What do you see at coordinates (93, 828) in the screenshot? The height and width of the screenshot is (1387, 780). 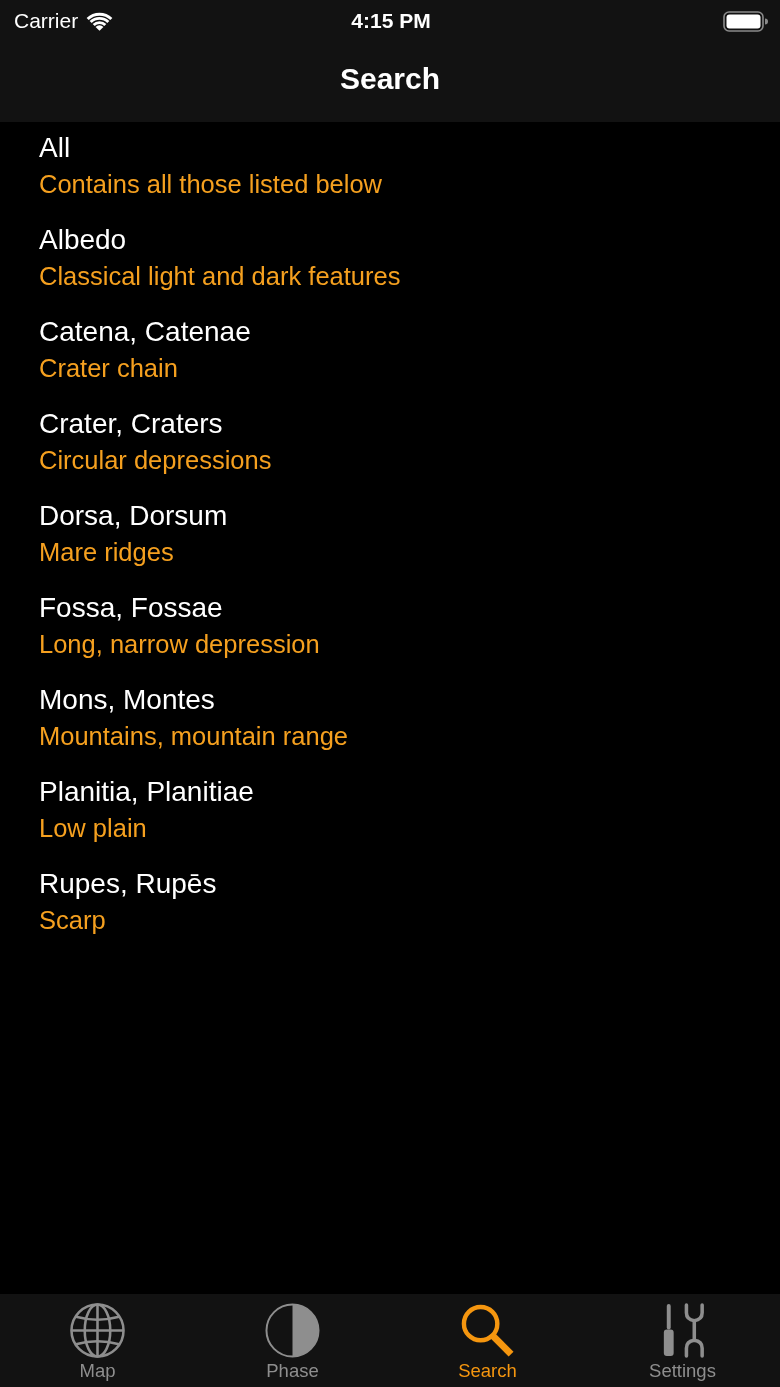 I see `feature-description: Low plain` at bounding box center [93, 828].